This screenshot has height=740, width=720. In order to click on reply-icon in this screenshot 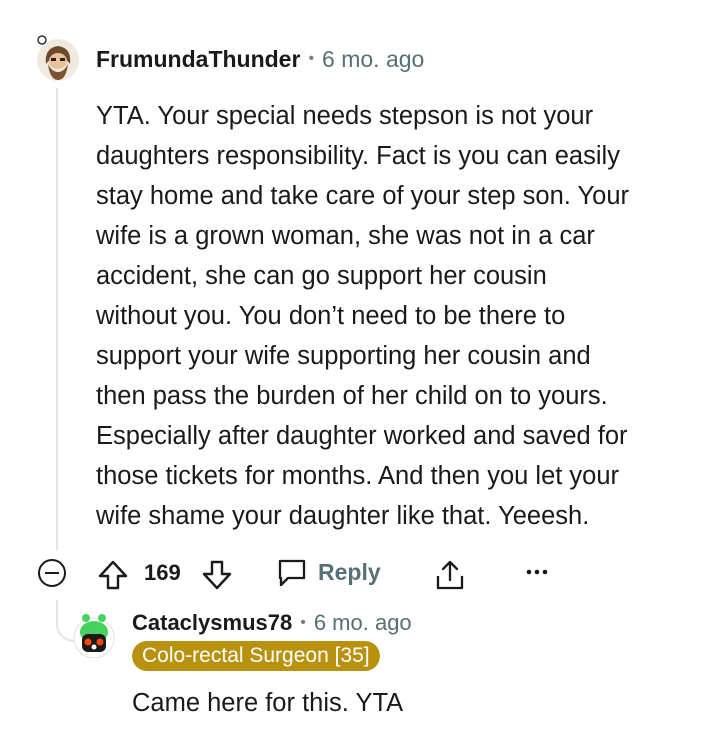, I will do `click(292, 573)`.